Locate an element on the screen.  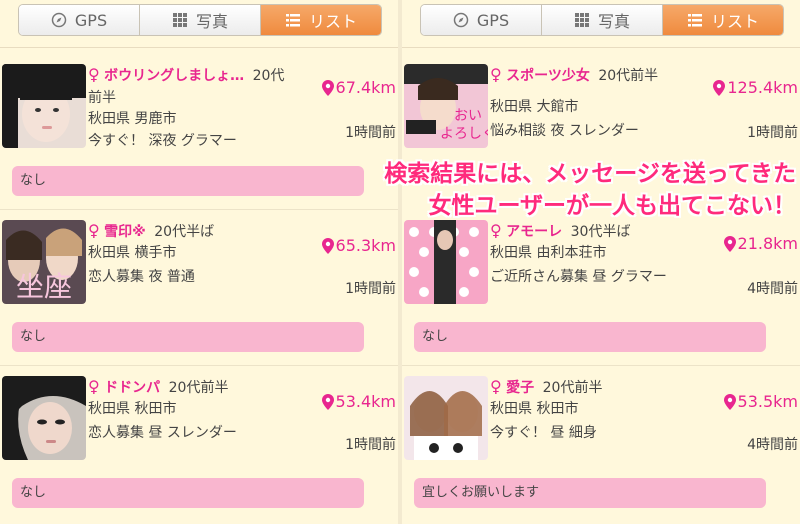
user-age: 20代半ば is located at coordinates (184, 232).